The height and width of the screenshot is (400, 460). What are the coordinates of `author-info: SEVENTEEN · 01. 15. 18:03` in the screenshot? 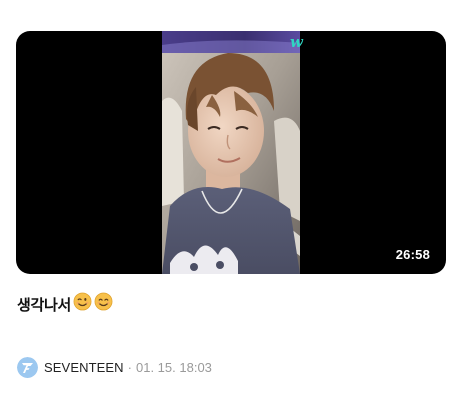 It's located at (114, 367).